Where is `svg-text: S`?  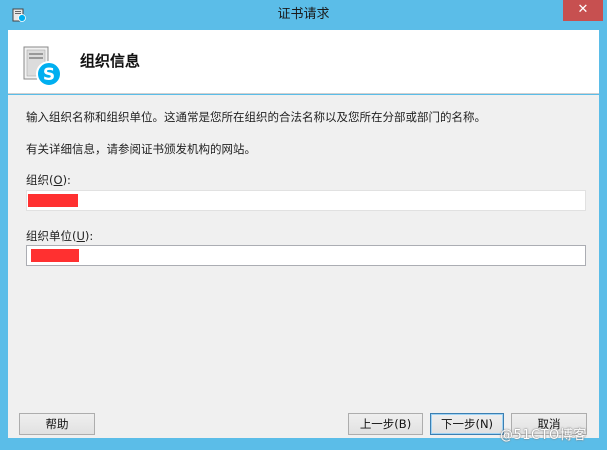 svg-text: S is located at coordinates (49, 75).